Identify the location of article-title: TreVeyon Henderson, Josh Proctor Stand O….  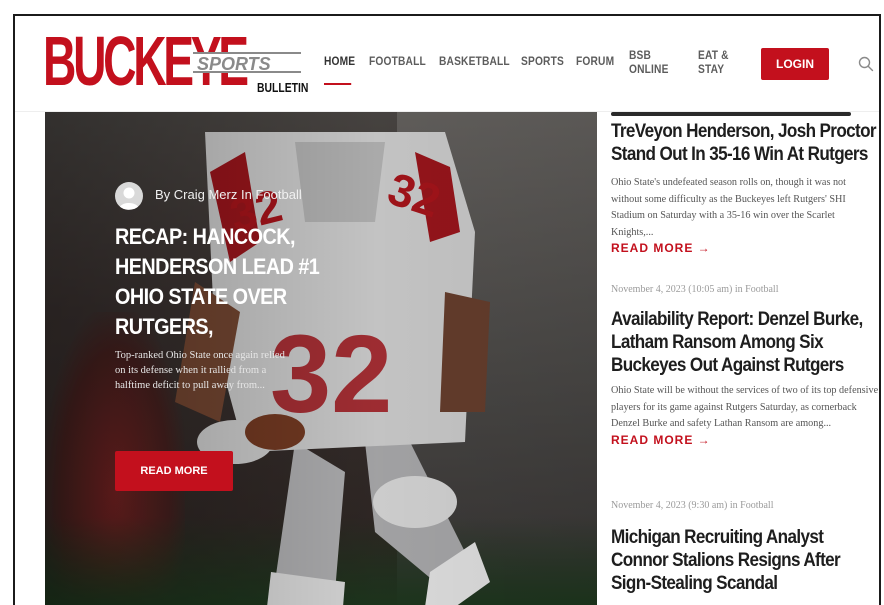
(745, 143).